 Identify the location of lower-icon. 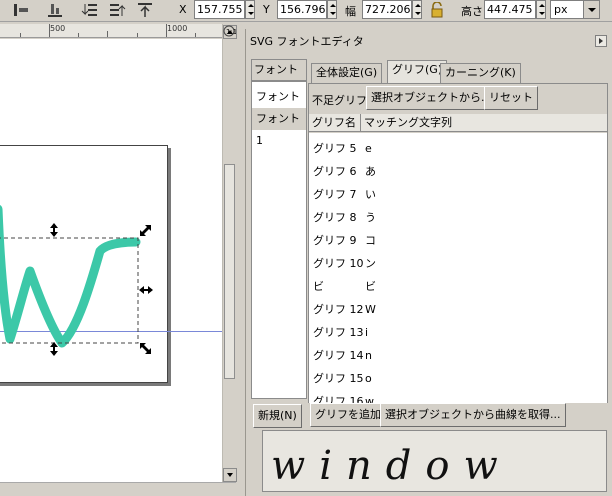
(89, 10).